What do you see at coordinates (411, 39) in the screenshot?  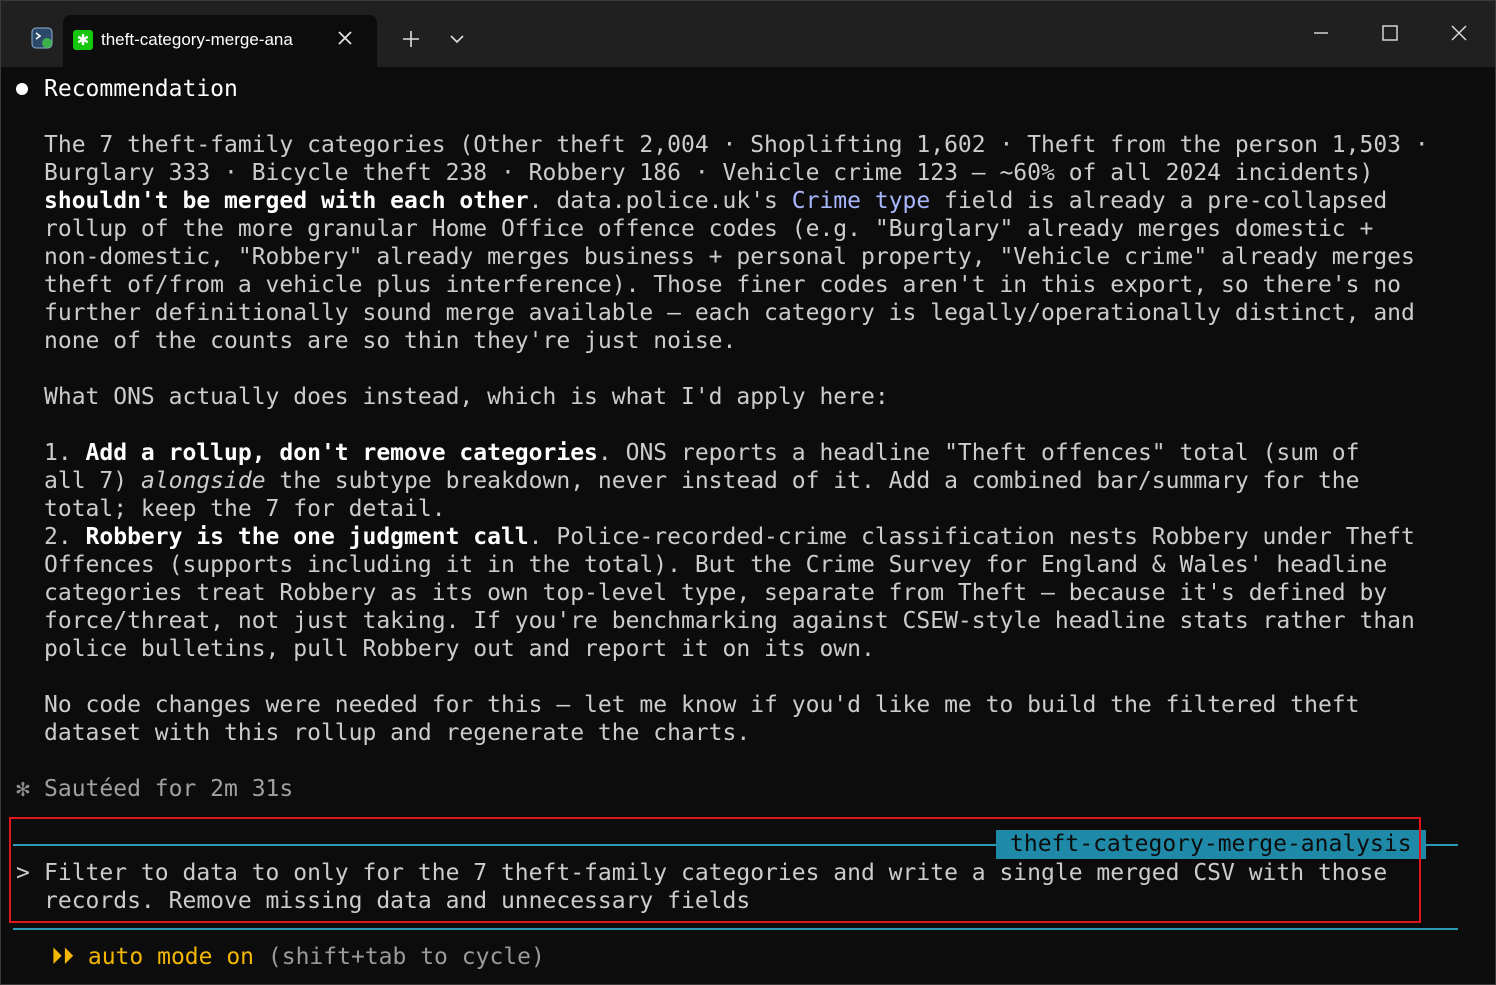 I see `plus-icon` at bounding box center [411, 39].